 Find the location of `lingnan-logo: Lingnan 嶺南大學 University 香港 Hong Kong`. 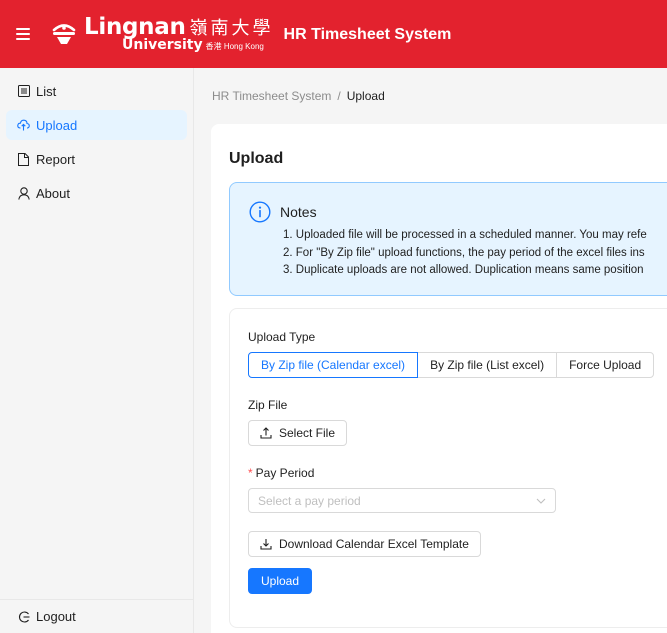

lingnan-logo: Lingnan 嶺南大學 University 香港 Hong Kong is located at coordinates (162, 34).